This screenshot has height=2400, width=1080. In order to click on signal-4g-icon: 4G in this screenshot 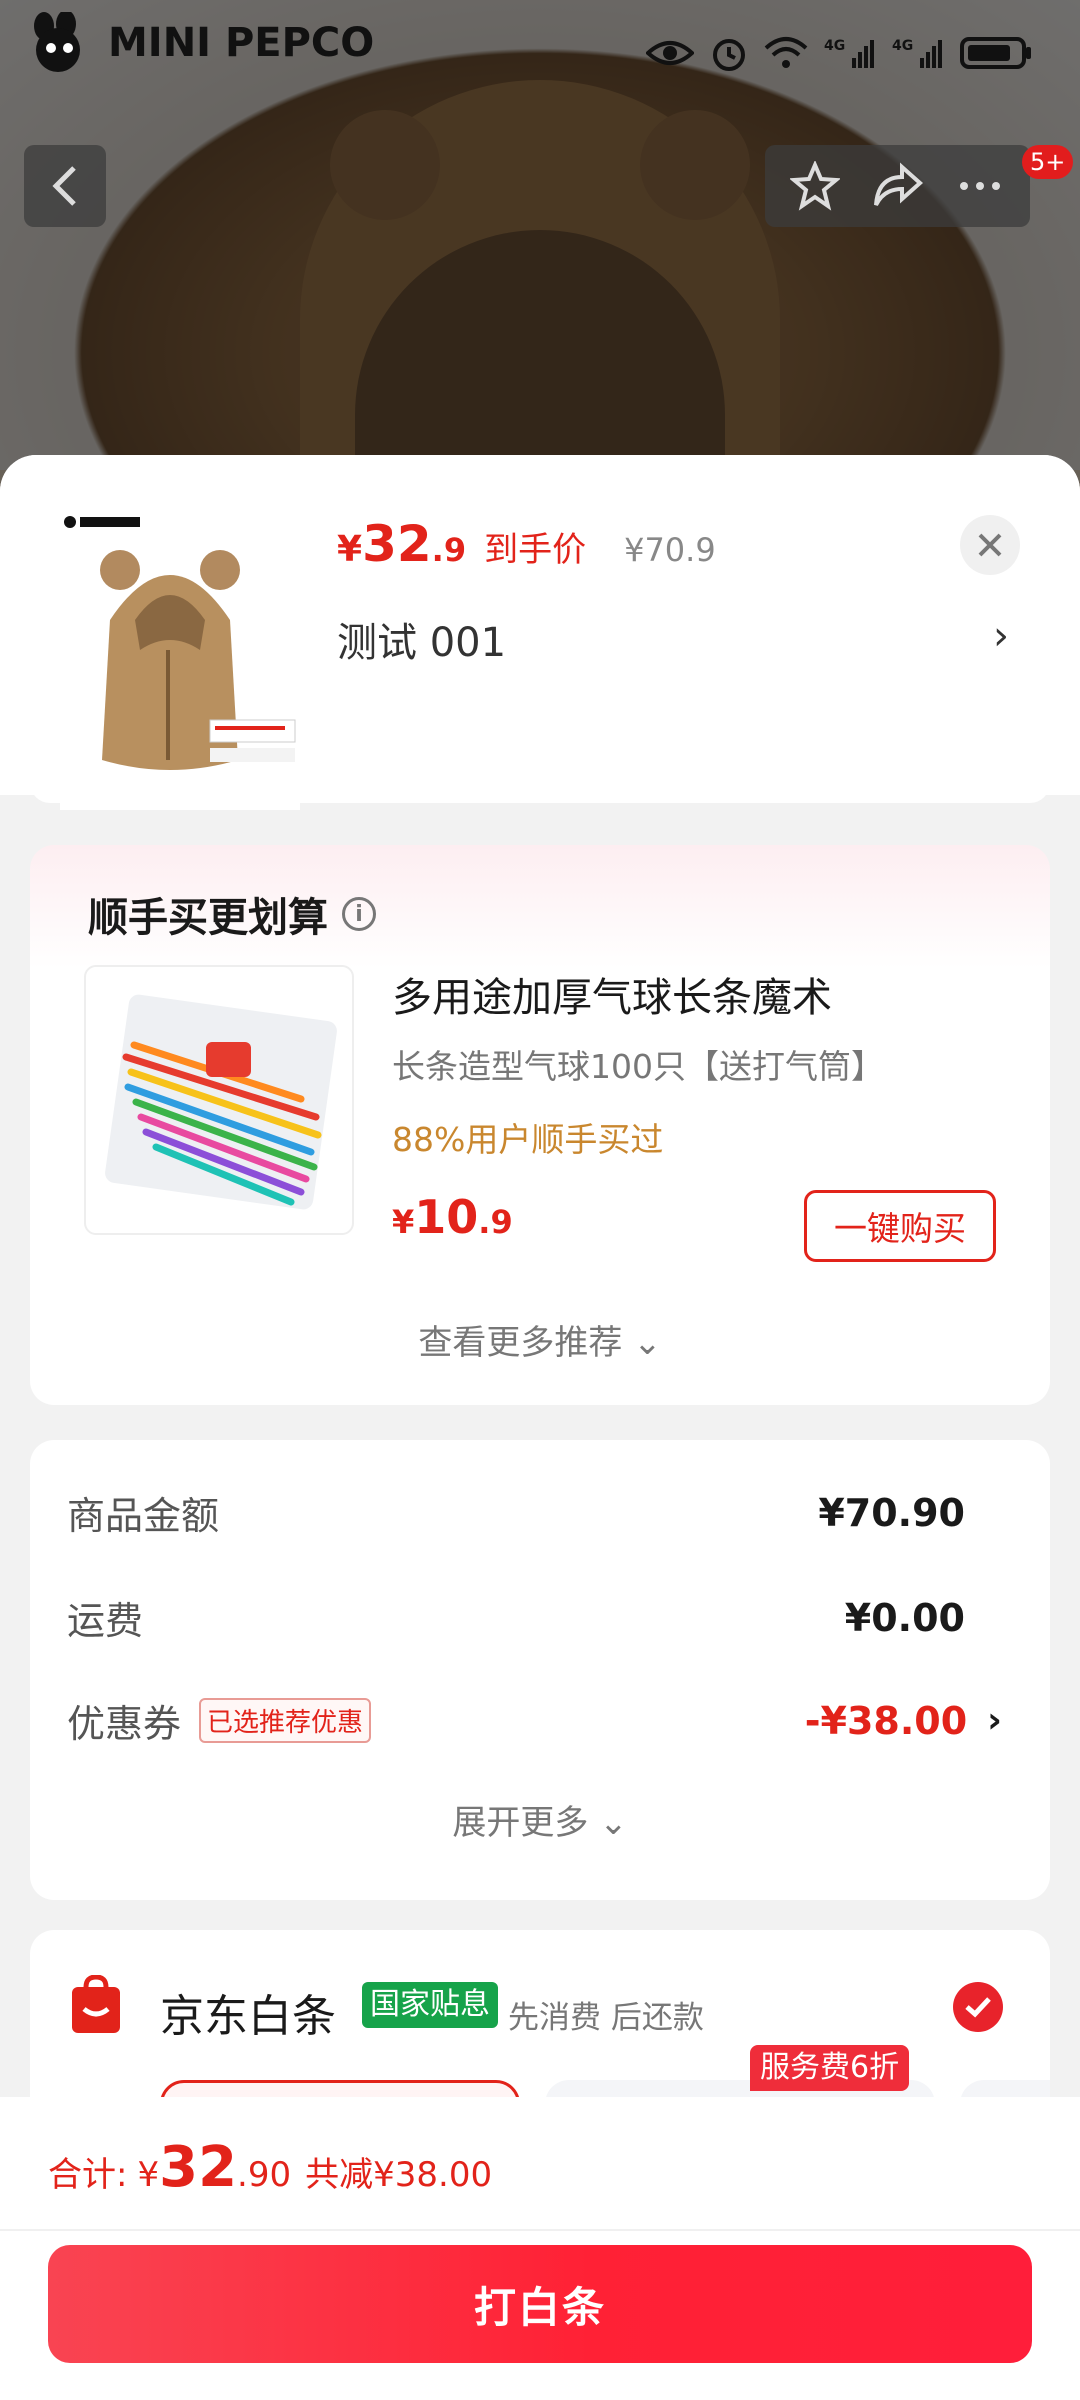, I will do `click(849, 53)`.